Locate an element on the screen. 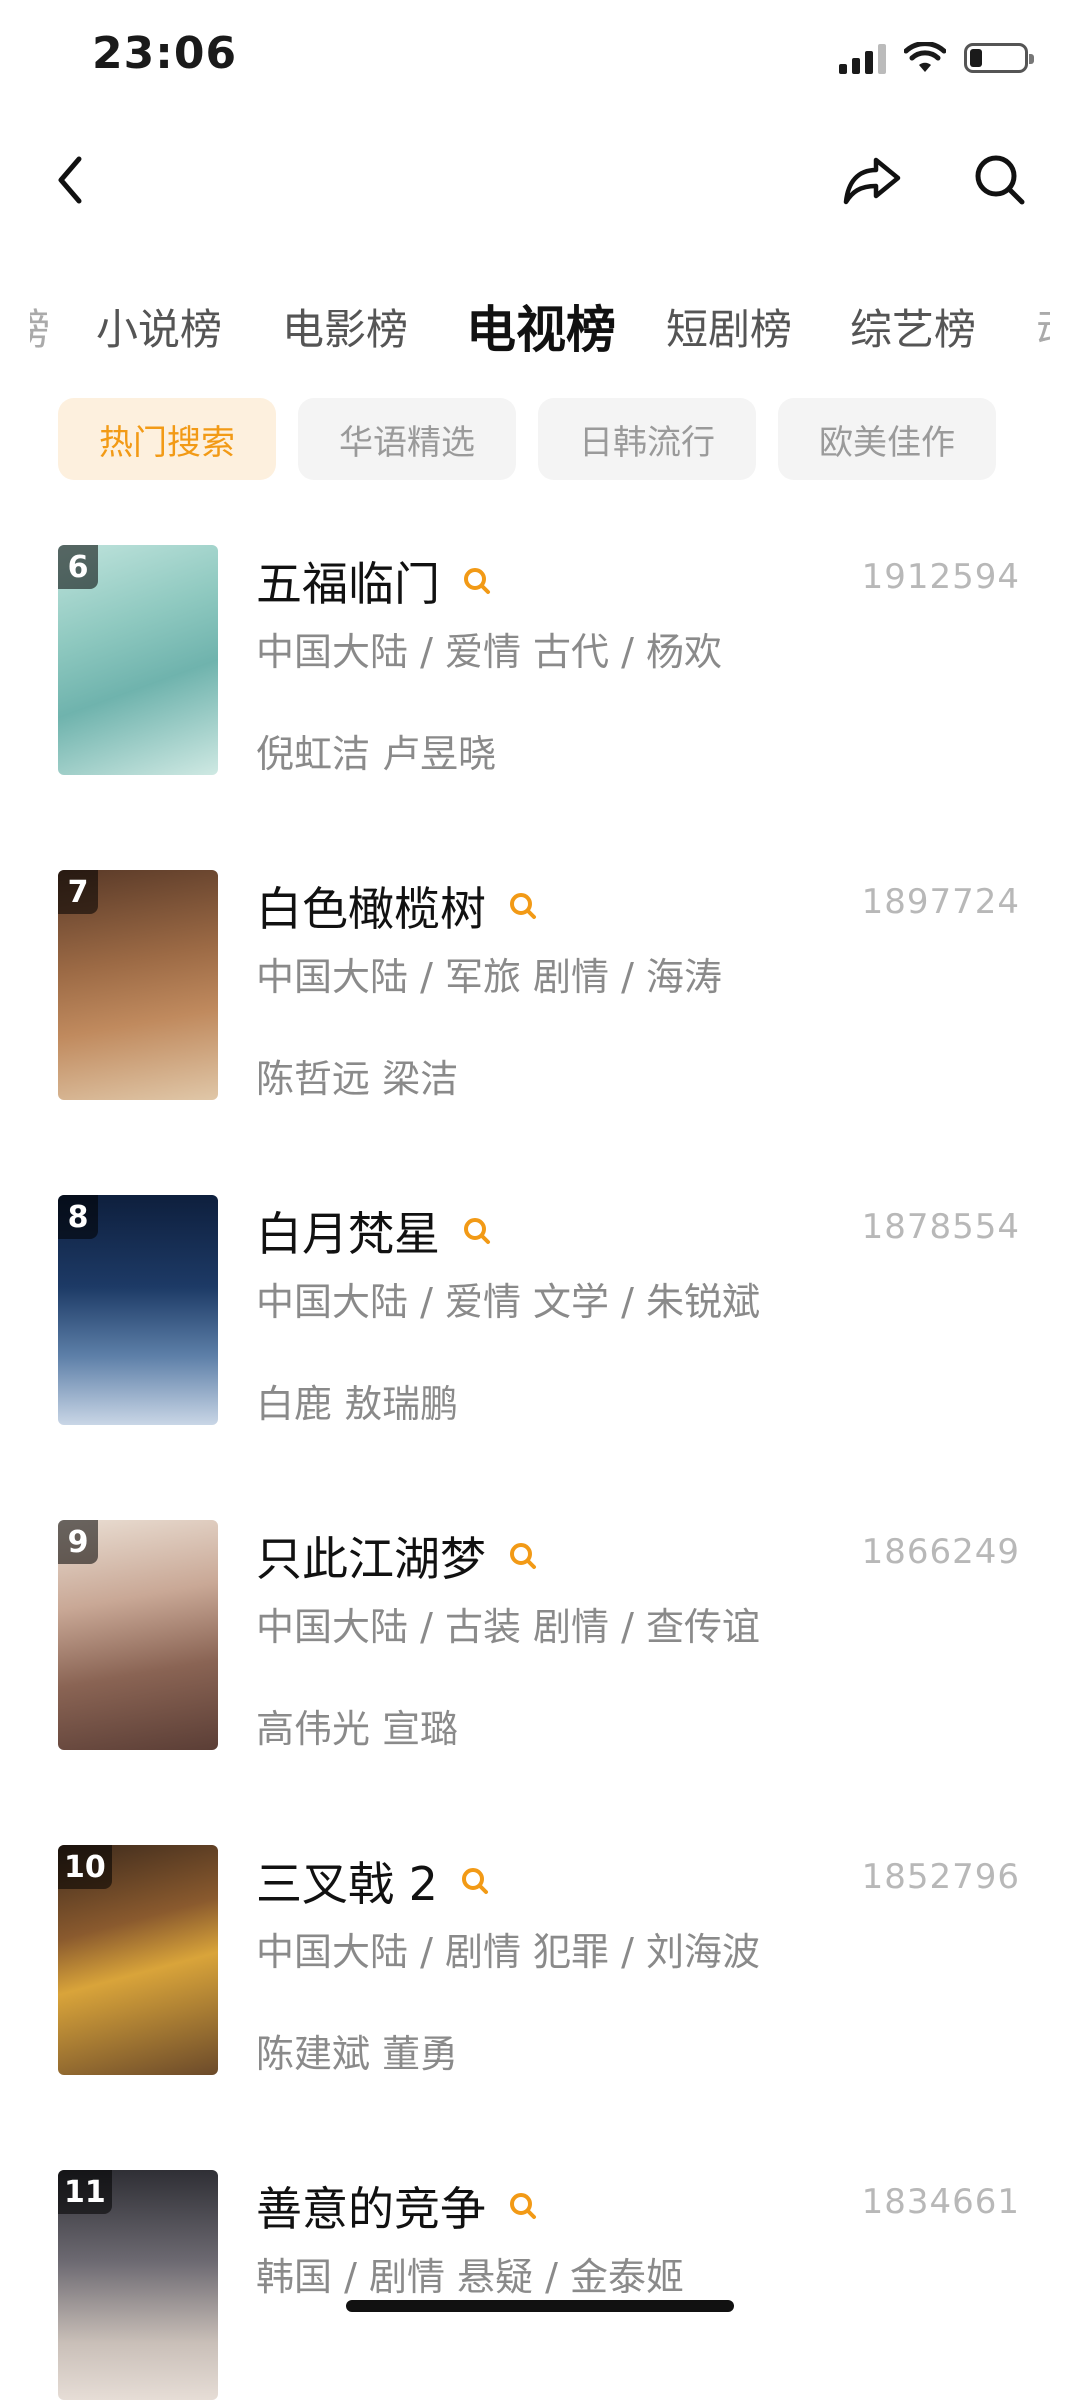  item-title: 白月梵星 is located at coordinates (348, 1234).